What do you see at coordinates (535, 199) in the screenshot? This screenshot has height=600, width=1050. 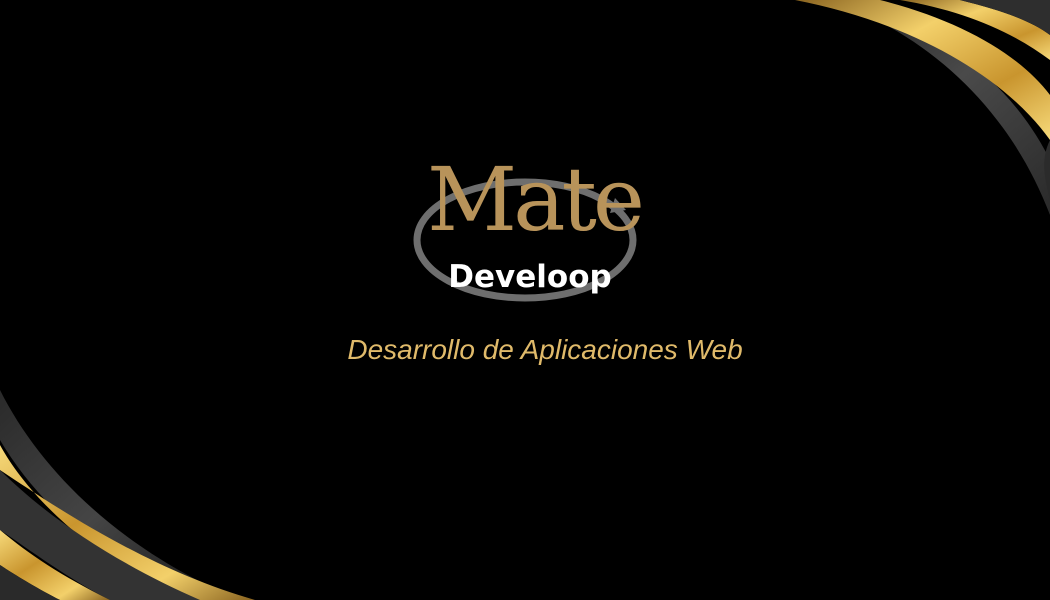 I see `logo-primary-word: Mate` at bounding box center [535, 199].